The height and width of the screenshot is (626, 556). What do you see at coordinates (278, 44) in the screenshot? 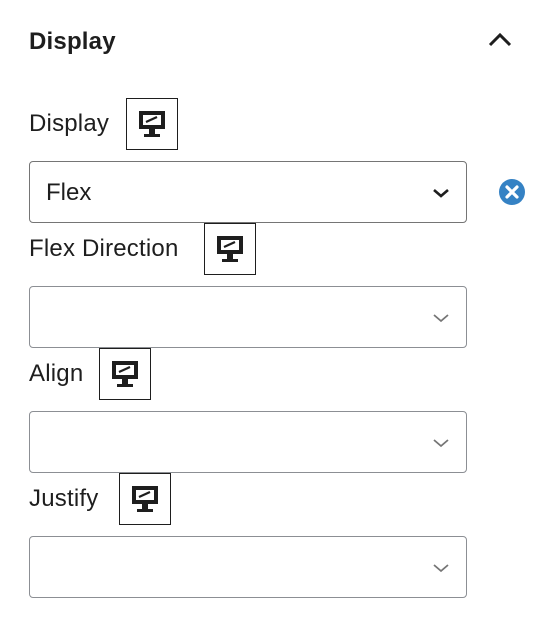
I see `panel-header-toggle: Display` at bounding box center [278, 44].